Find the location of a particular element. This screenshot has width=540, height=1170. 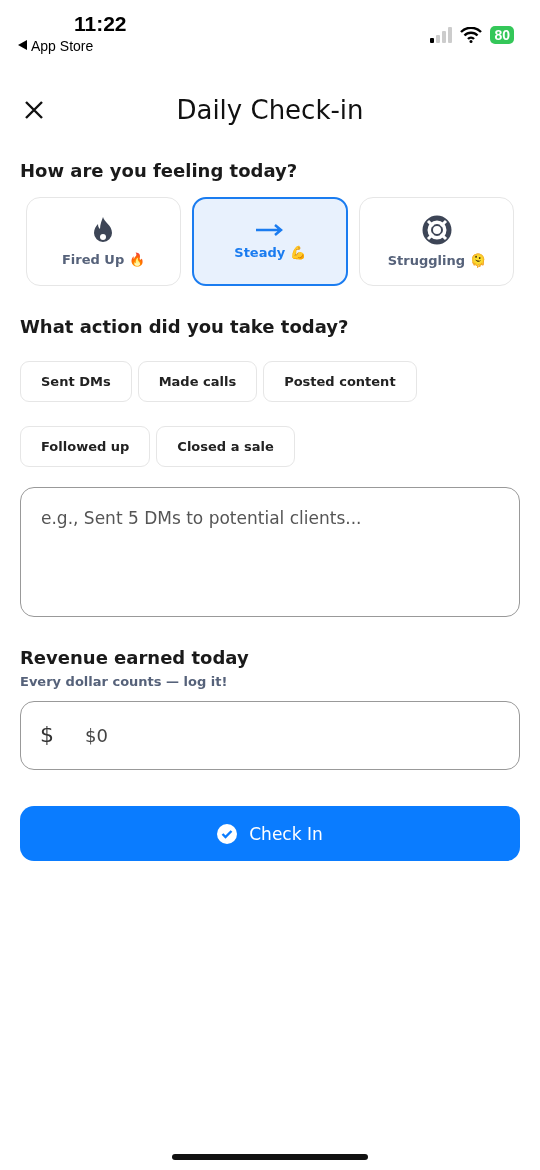

back-triangle-icon is located at coordinates (22, 45).